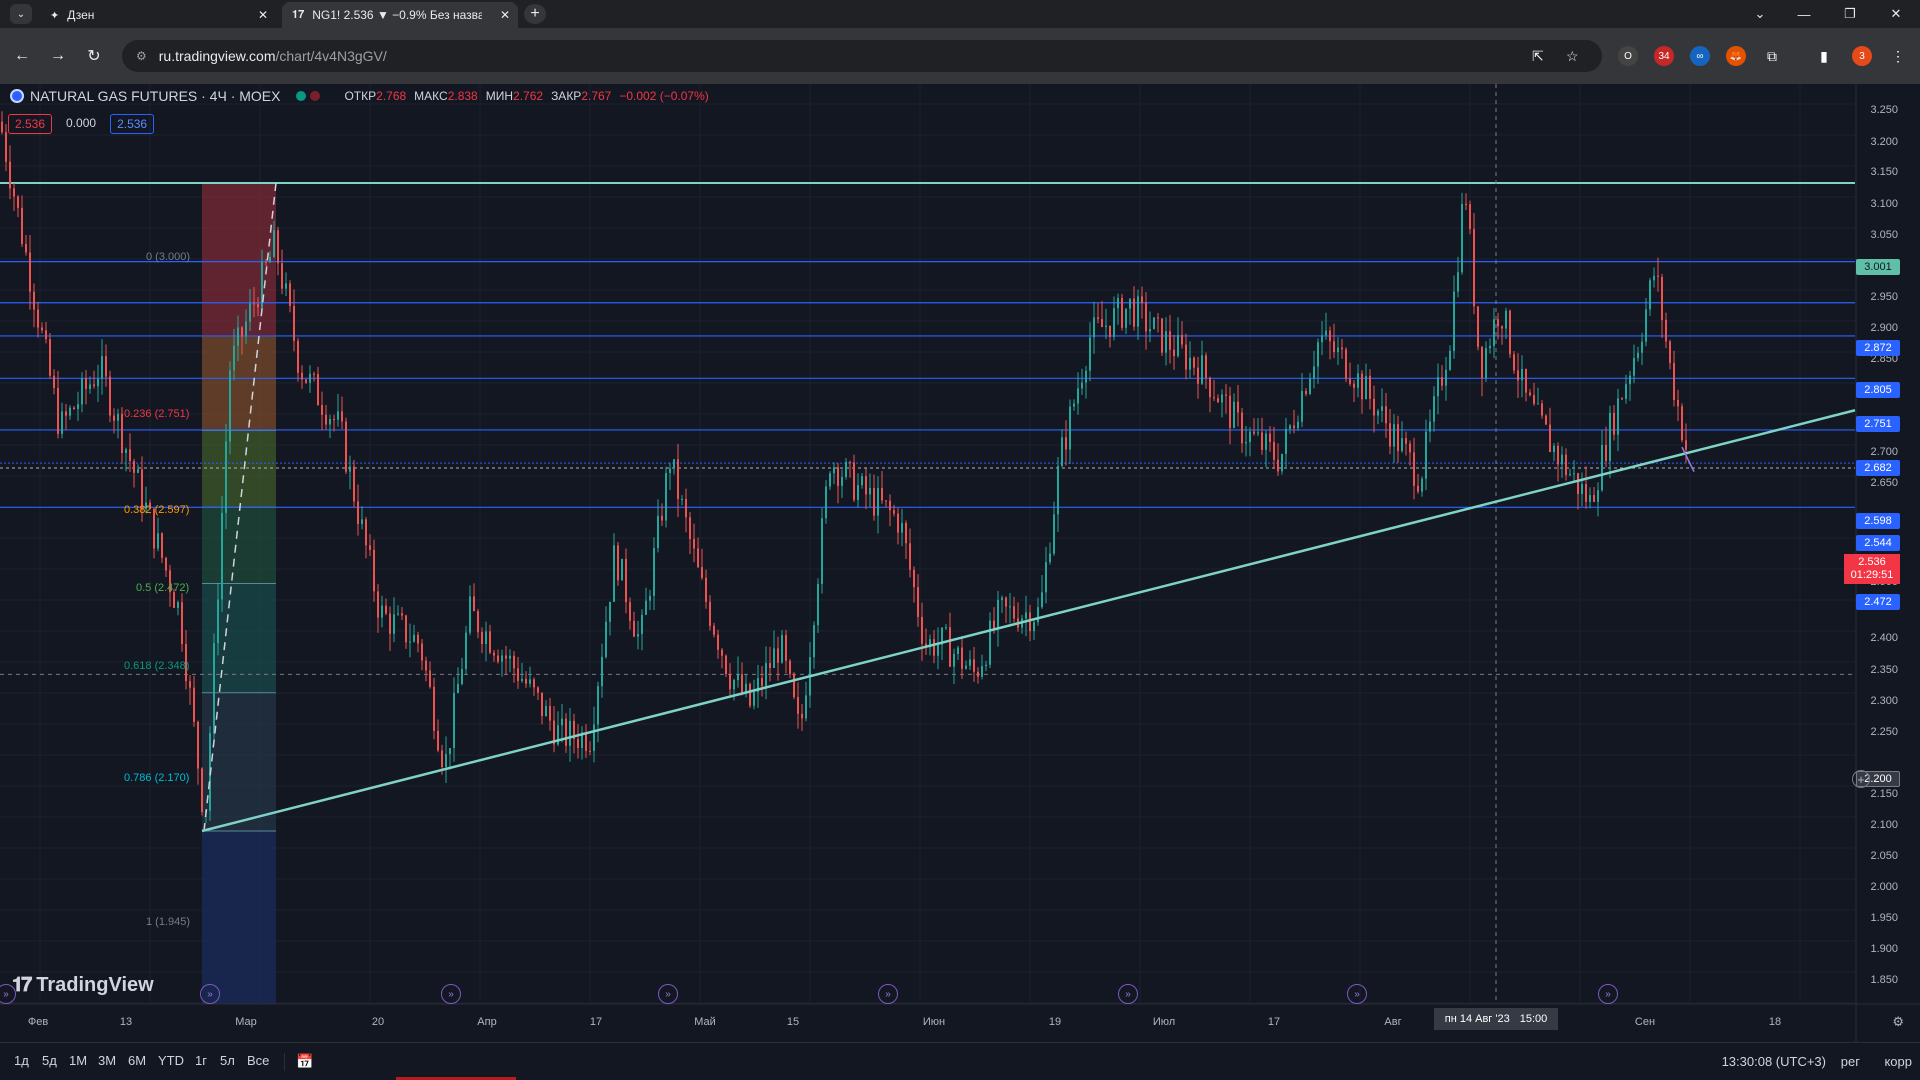 The width and height of the screenshot is (1920, 1080). What do you see at coordinates (1850, 1061) in the screenshot?
I see `session-mode-button: рег` at bounding box center [1850, 1061].